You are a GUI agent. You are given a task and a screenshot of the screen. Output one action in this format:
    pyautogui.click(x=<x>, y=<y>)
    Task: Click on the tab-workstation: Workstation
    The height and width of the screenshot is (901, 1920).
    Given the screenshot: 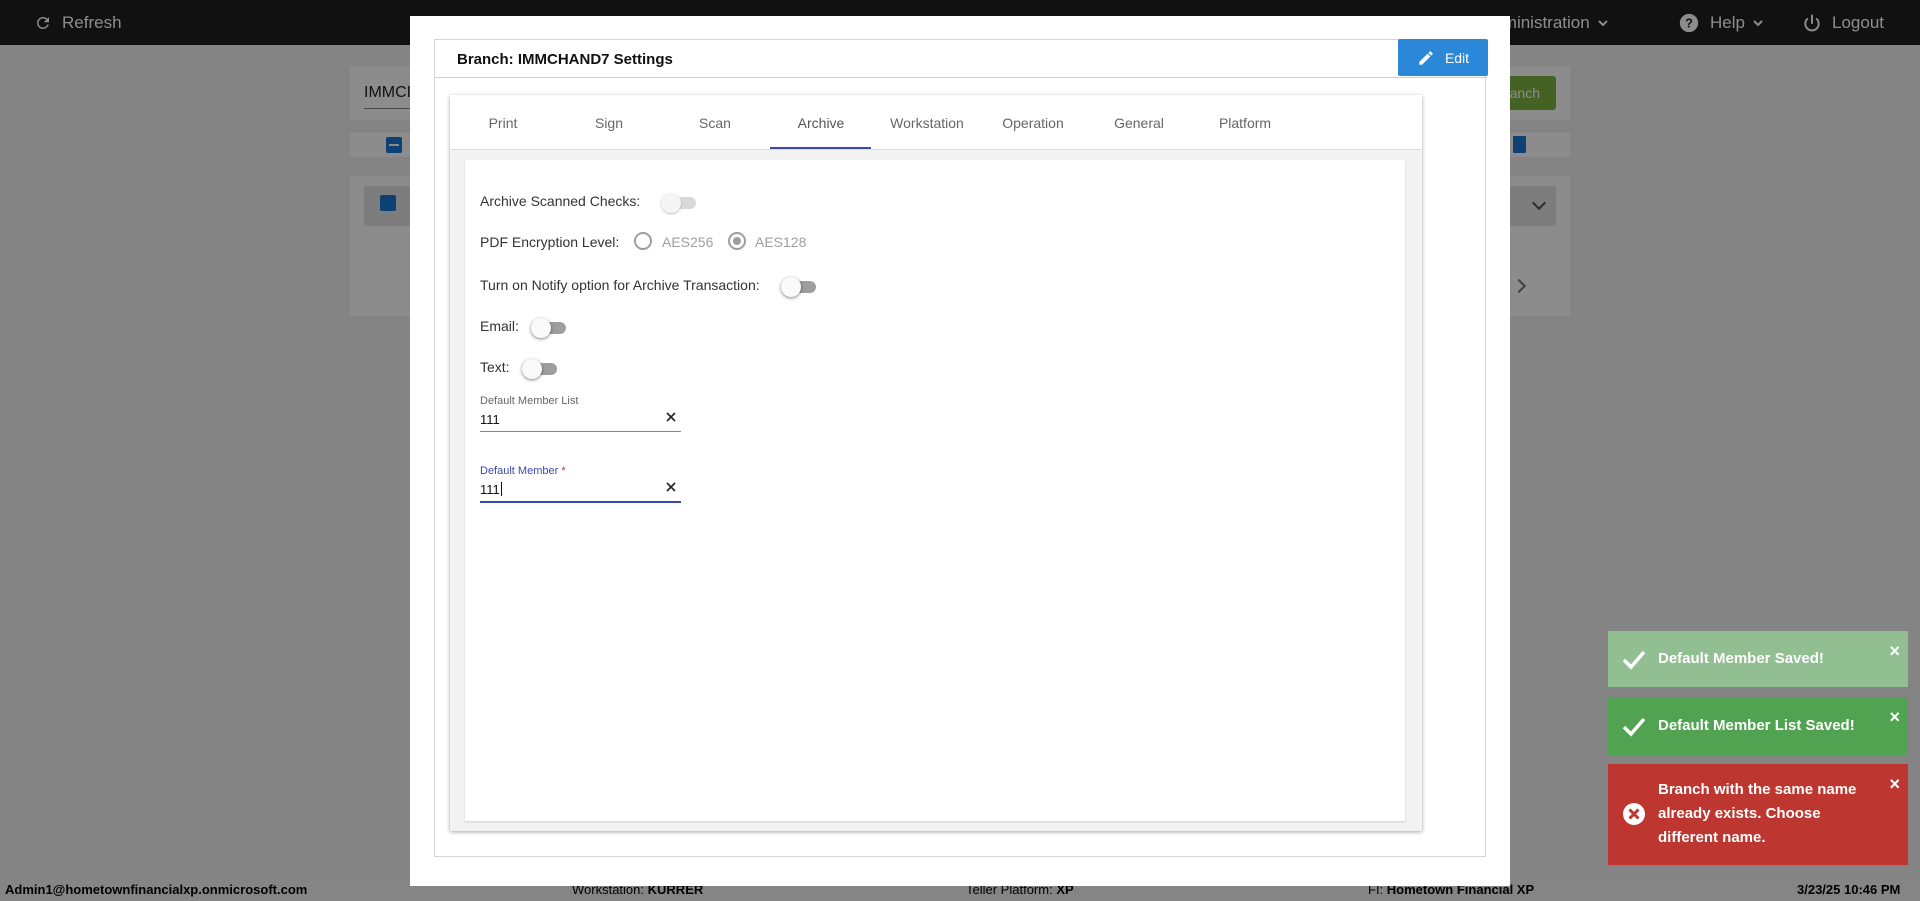 What is the action you would take?
    pyautogui.click(x=927, y=122)
    